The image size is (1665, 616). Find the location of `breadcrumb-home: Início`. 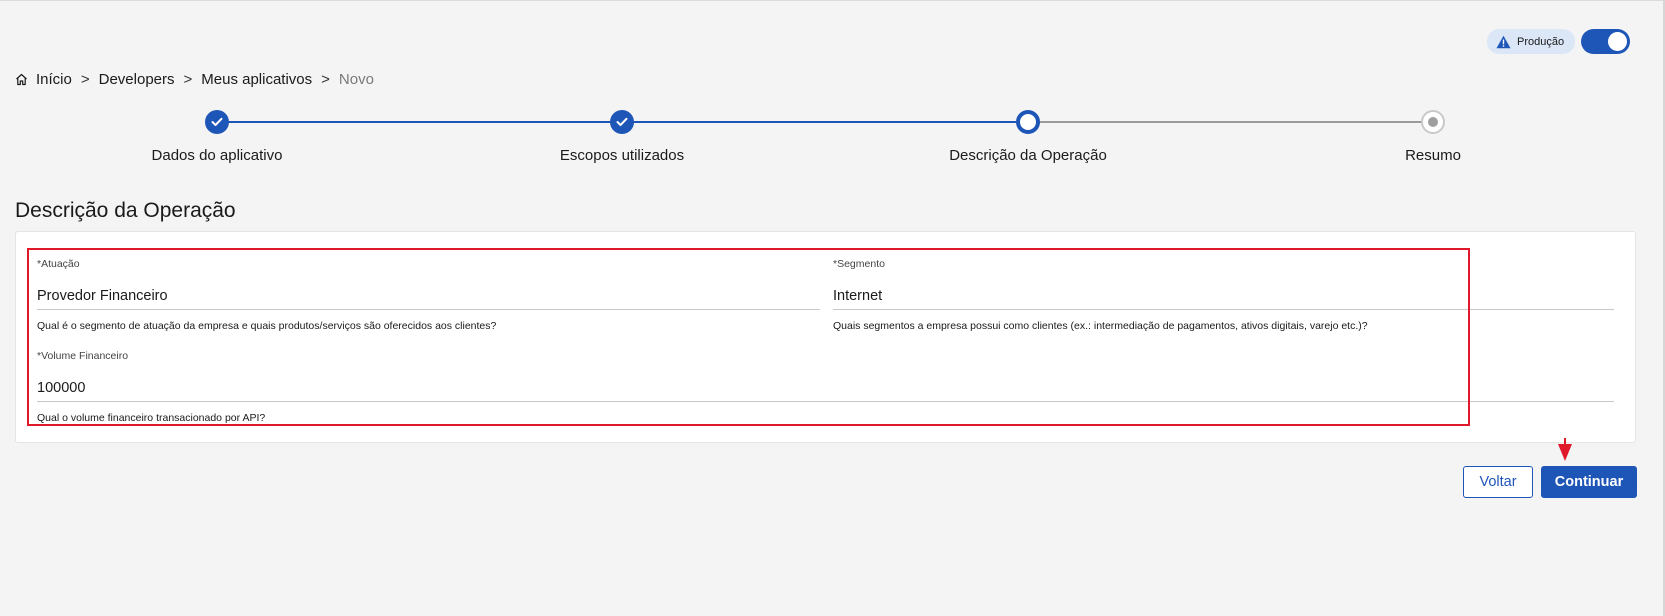

breadcrumb-home: Início is located at coordinates (54, 79).